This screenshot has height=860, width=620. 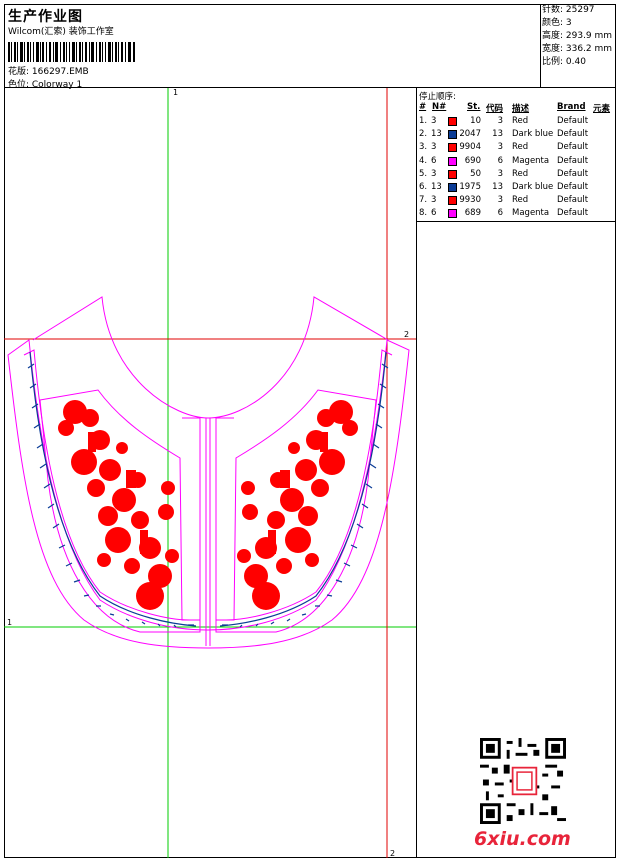 What do you see at coordinates (522, 839) in the screenshot?
I see `watermark-logo: 6xiu.com` at bounding box center [522, 839].